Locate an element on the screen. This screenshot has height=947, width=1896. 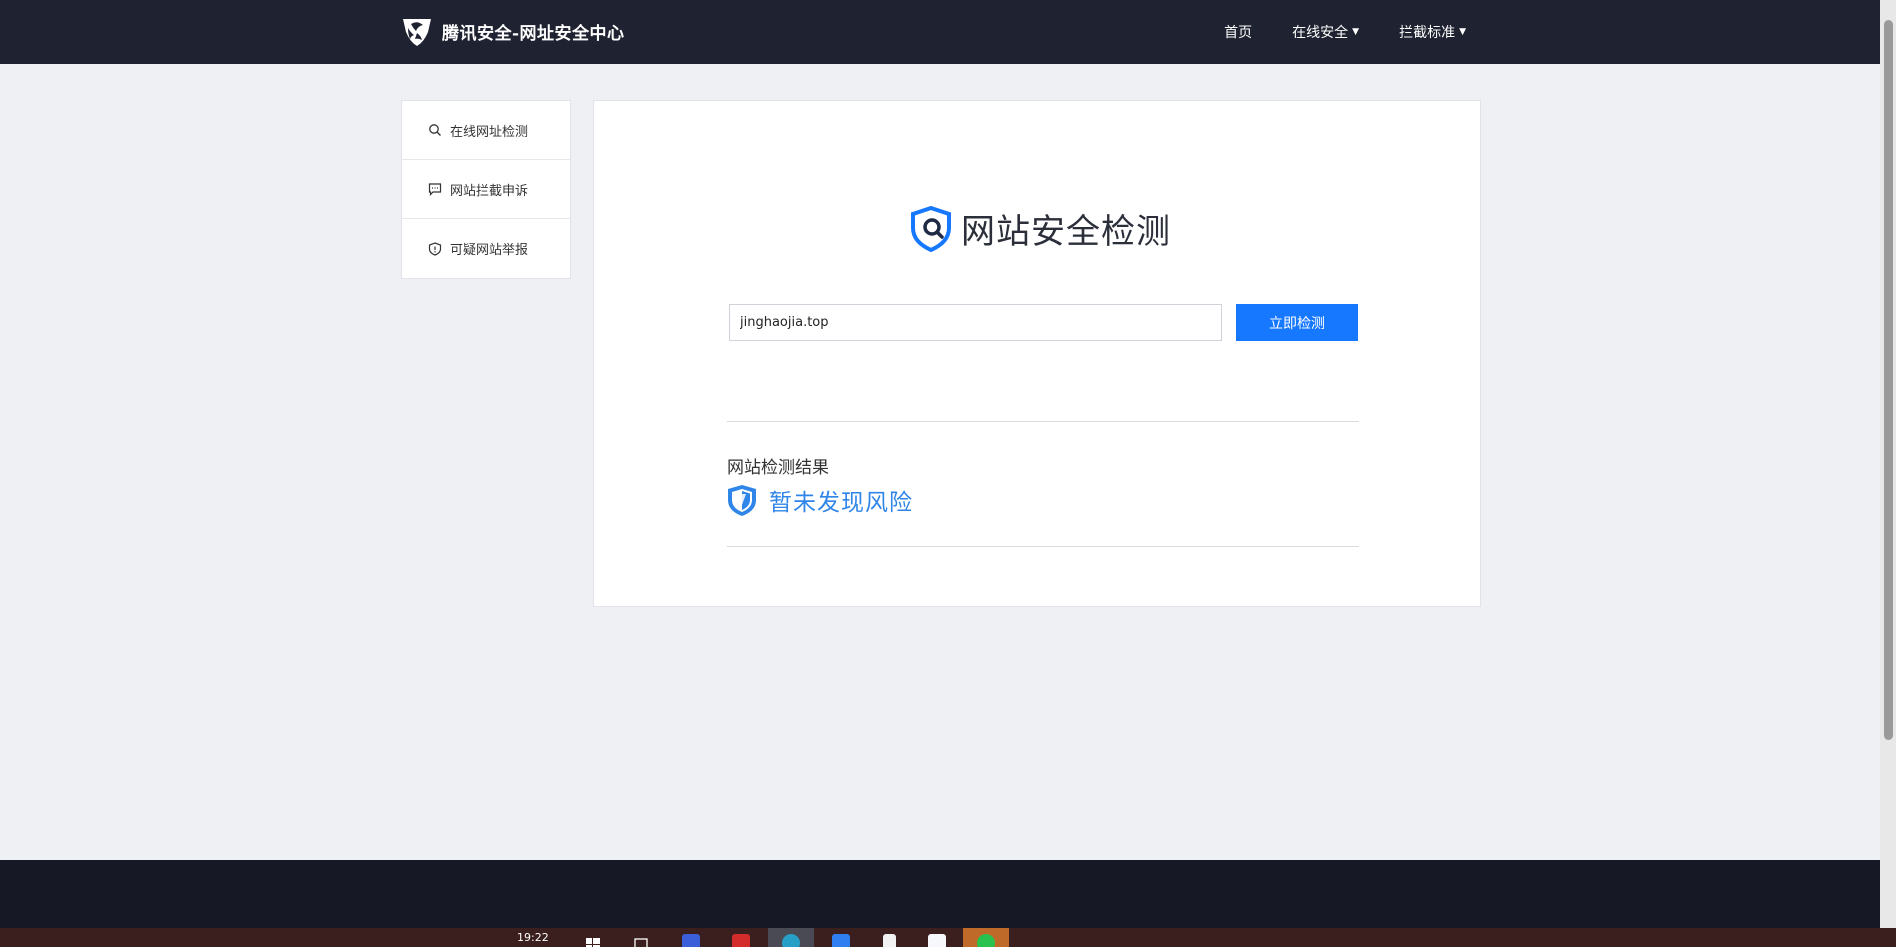
result-status-text: 暂未发现风险 is located at coordinates (841, 503).